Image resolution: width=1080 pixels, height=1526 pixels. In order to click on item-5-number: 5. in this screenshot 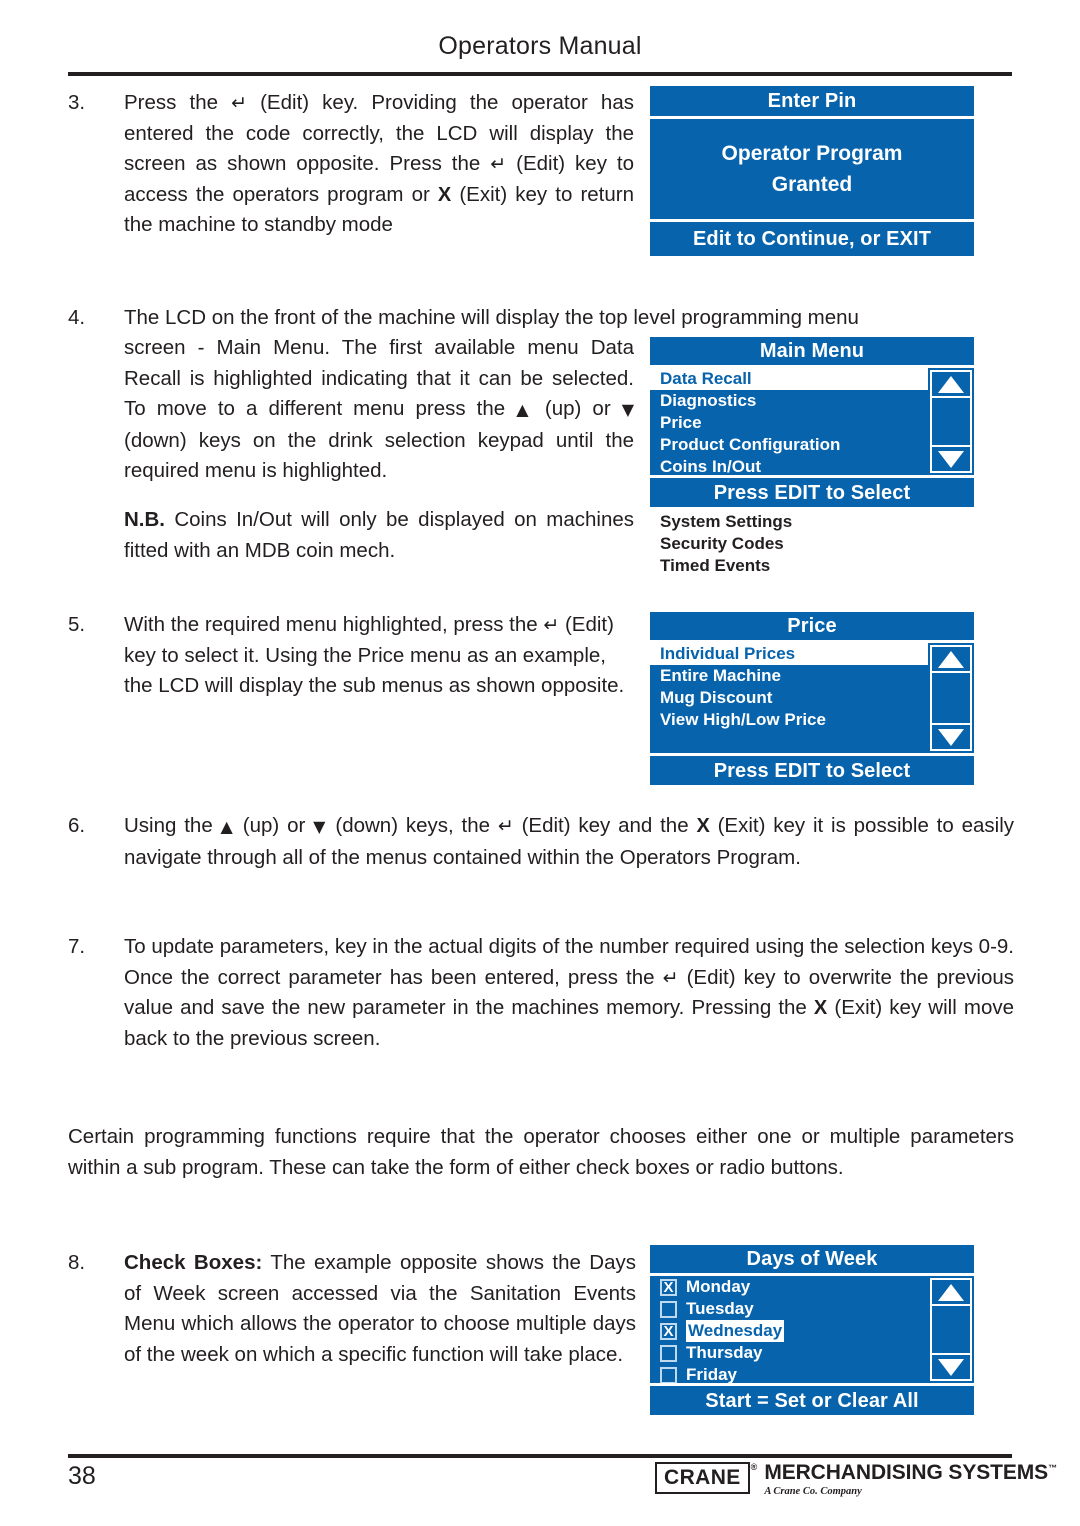, I will do `click(77, 624)`.